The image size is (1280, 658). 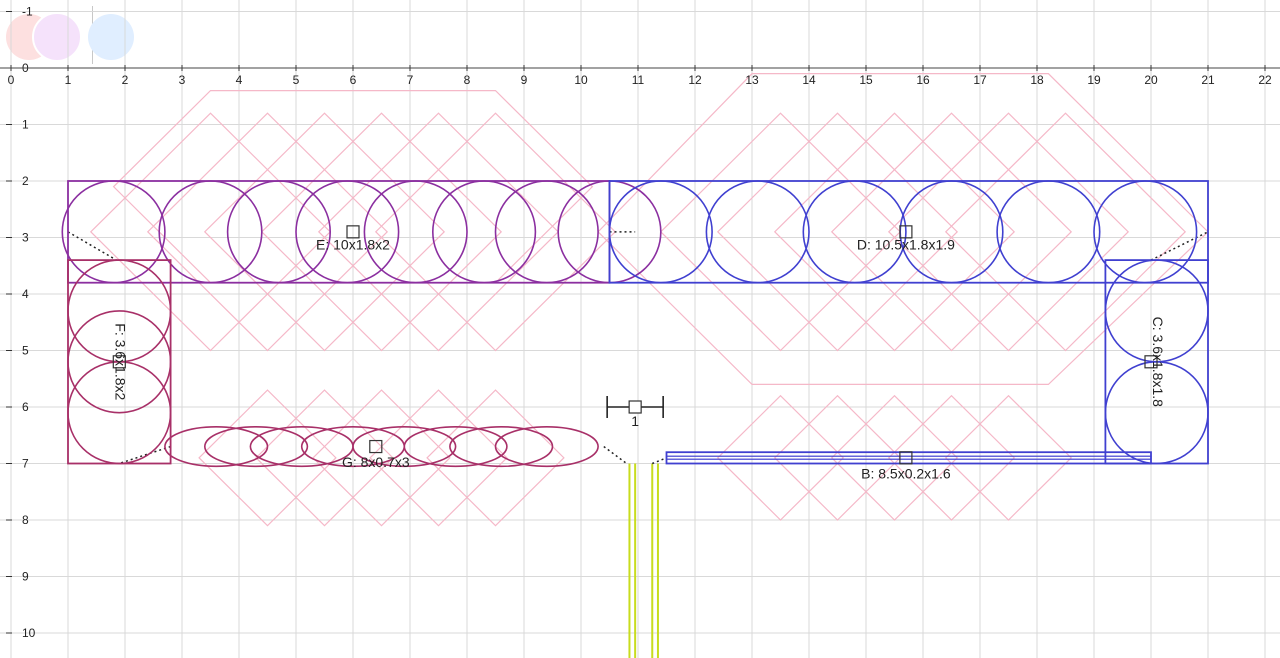 What do you see at coordinates (752, 80) in the screenshot?
I see `x-tick-label: 13` at bounding box center [752, 80].